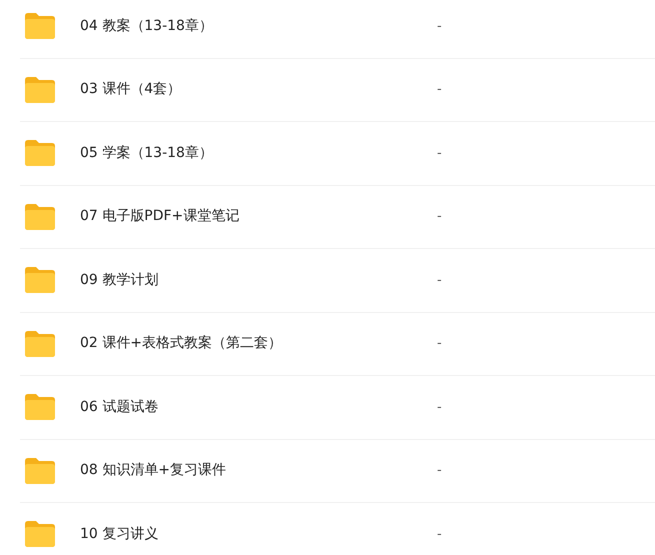  I want to click on folder-name: 02 课件+表格式教案（第二套）, so click(258, 343).